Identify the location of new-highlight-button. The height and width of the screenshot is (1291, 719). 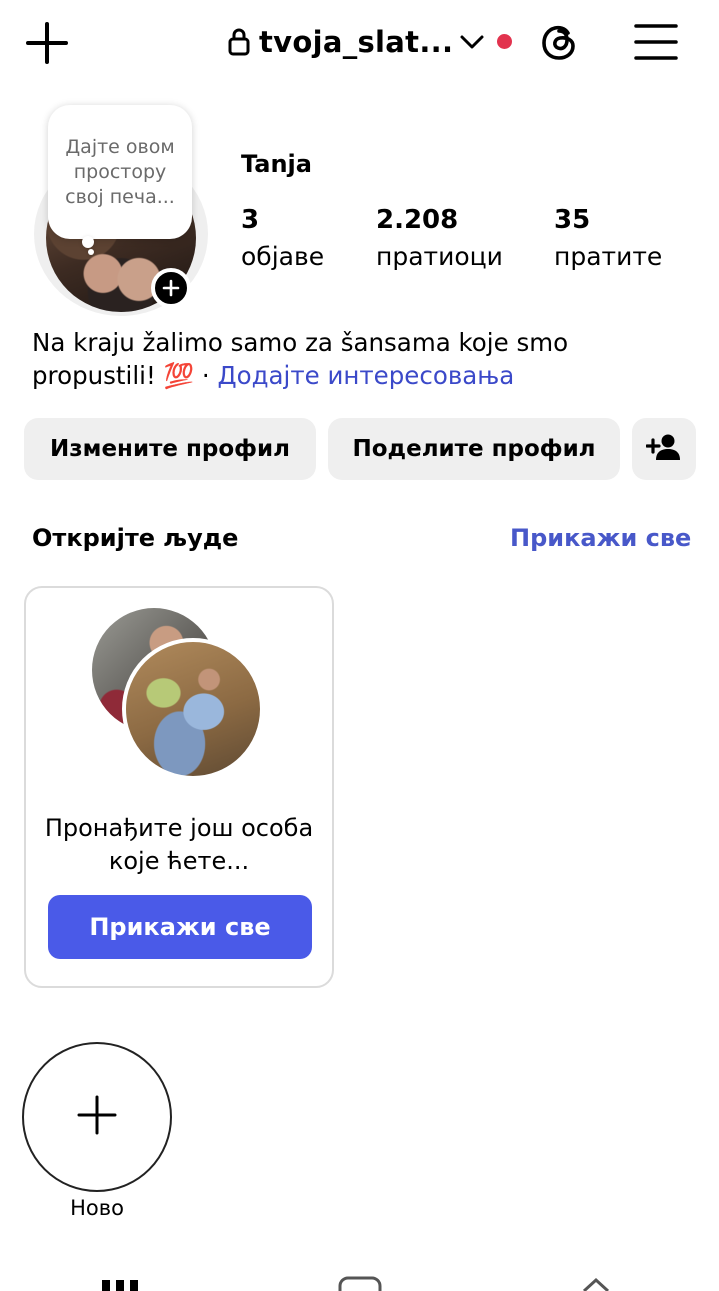
(97, 1117).